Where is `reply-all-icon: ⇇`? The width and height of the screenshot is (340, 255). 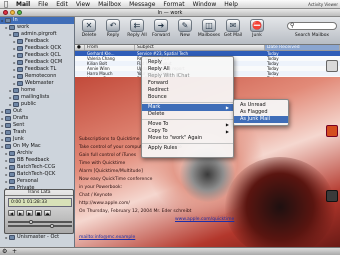
reply-all-icon: ⇇ is located at coordinates (137, 25).